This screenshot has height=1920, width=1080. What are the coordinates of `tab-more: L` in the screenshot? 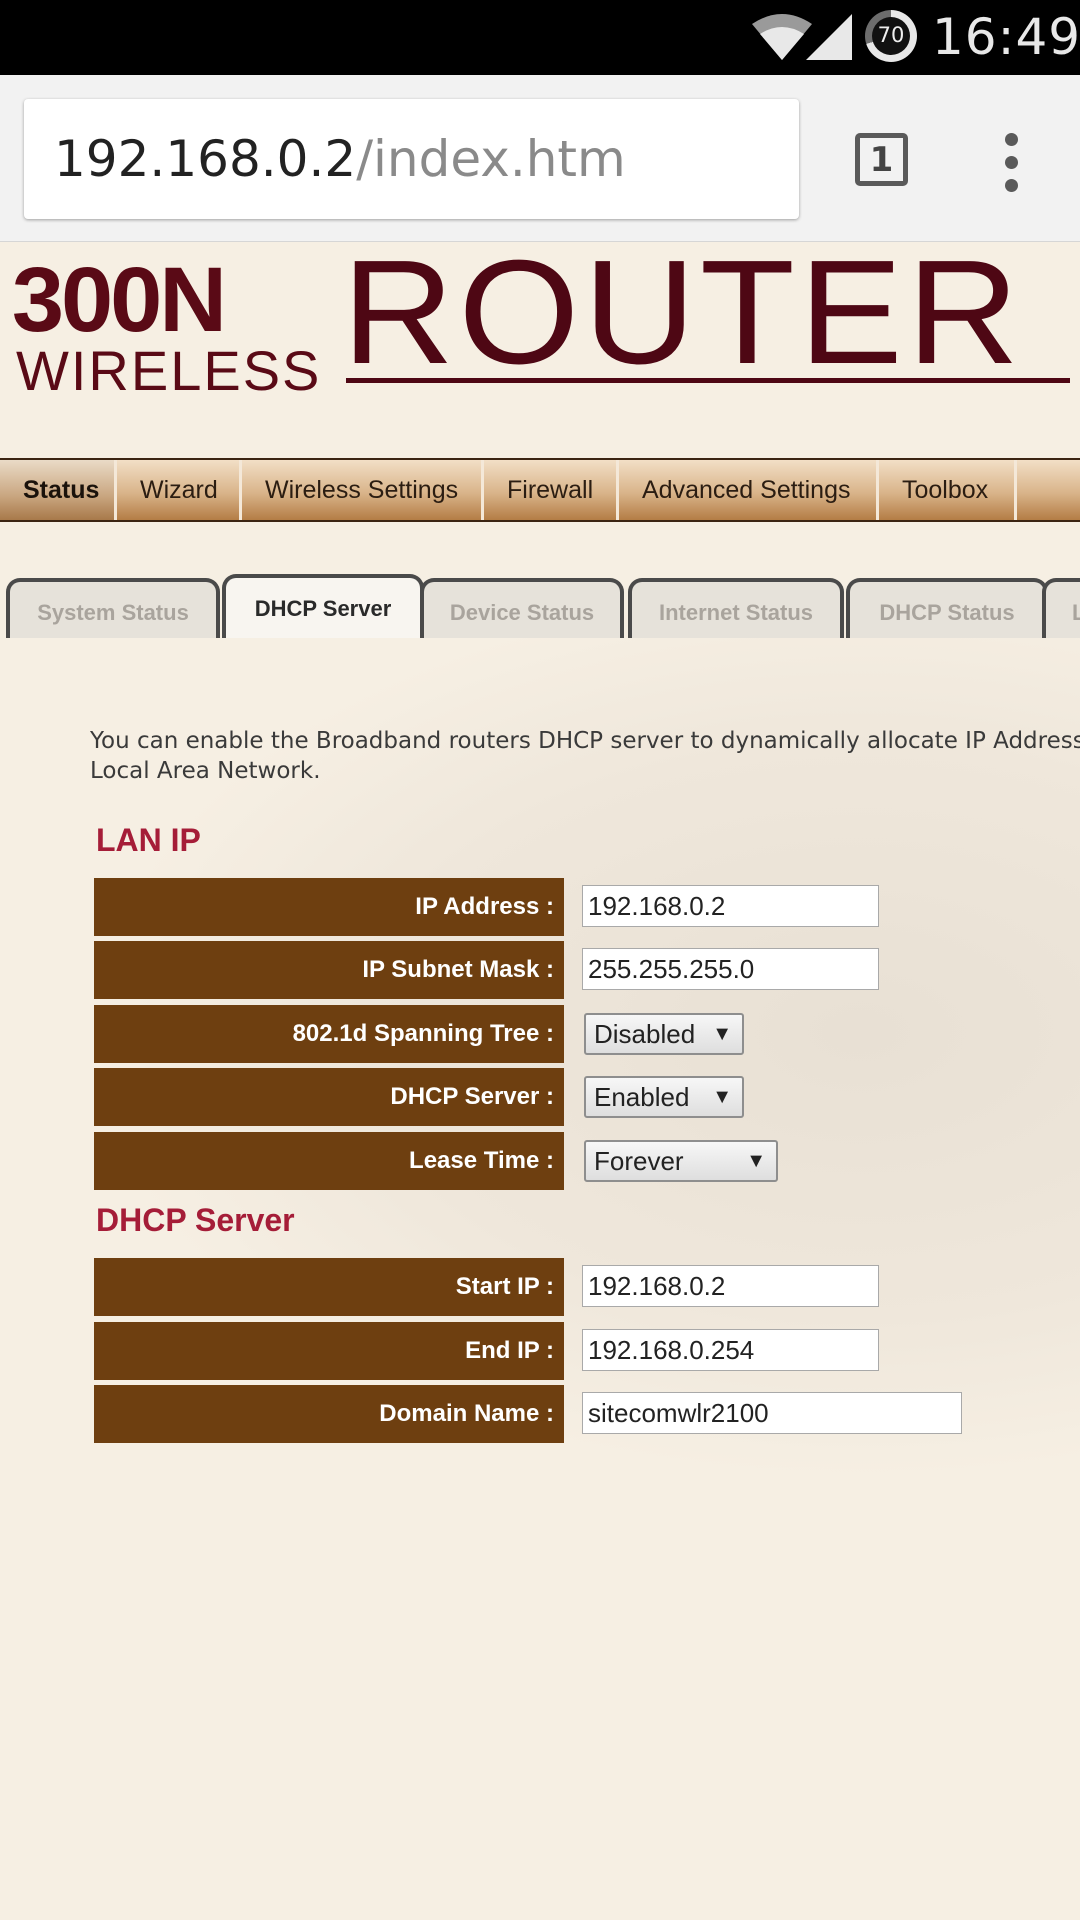 It's located at (1061, 608).